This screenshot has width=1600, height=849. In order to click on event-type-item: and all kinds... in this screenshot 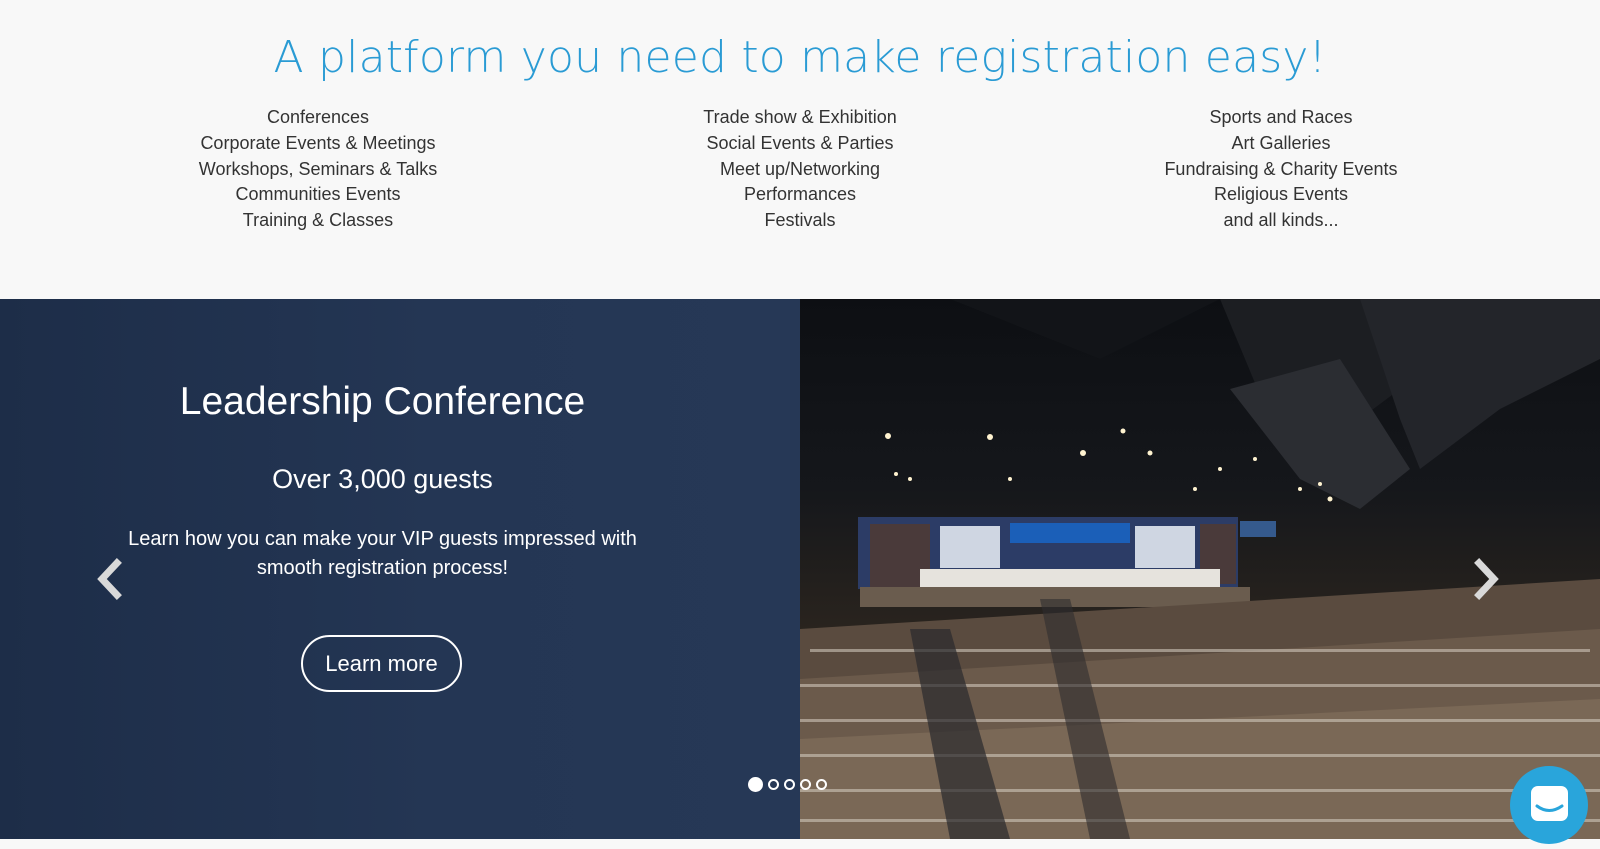, I will do `click(1281, 220)`.